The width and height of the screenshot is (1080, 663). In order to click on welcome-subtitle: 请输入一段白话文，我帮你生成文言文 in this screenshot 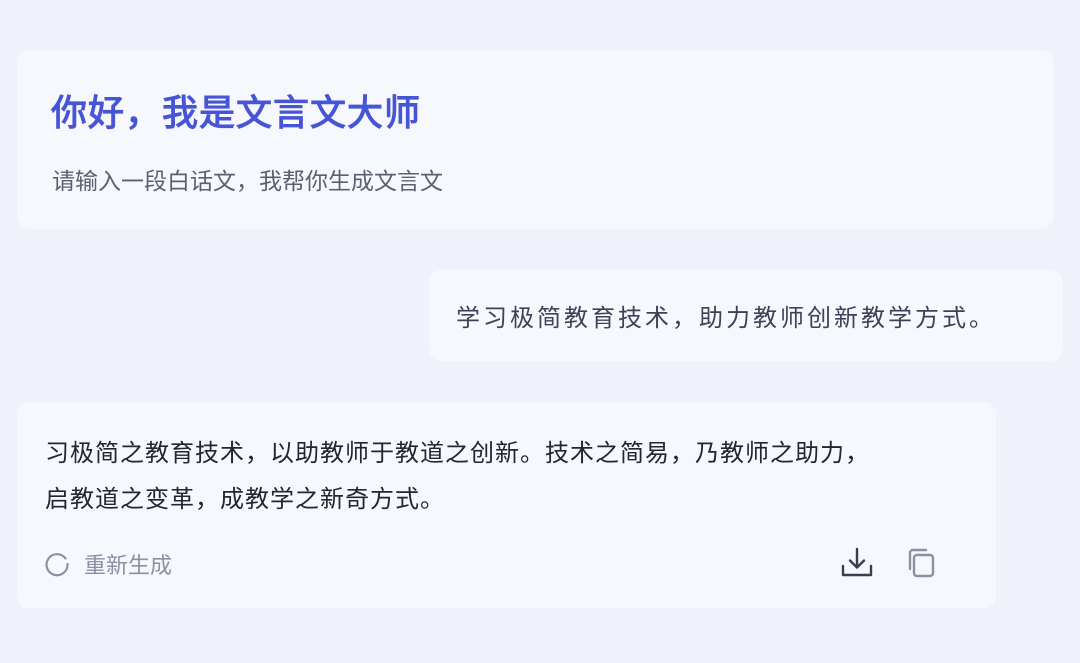, I will do `click(247, 182)`.